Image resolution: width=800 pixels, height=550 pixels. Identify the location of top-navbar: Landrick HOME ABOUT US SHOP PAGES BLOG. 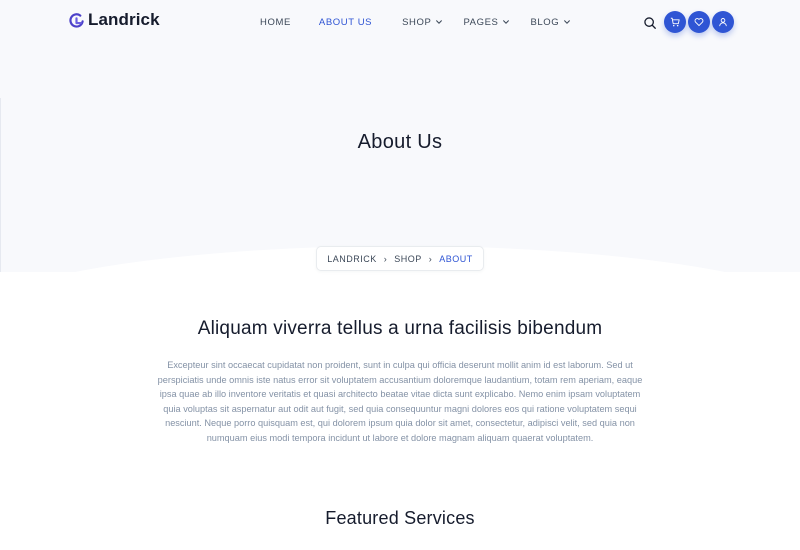
(400, 22).